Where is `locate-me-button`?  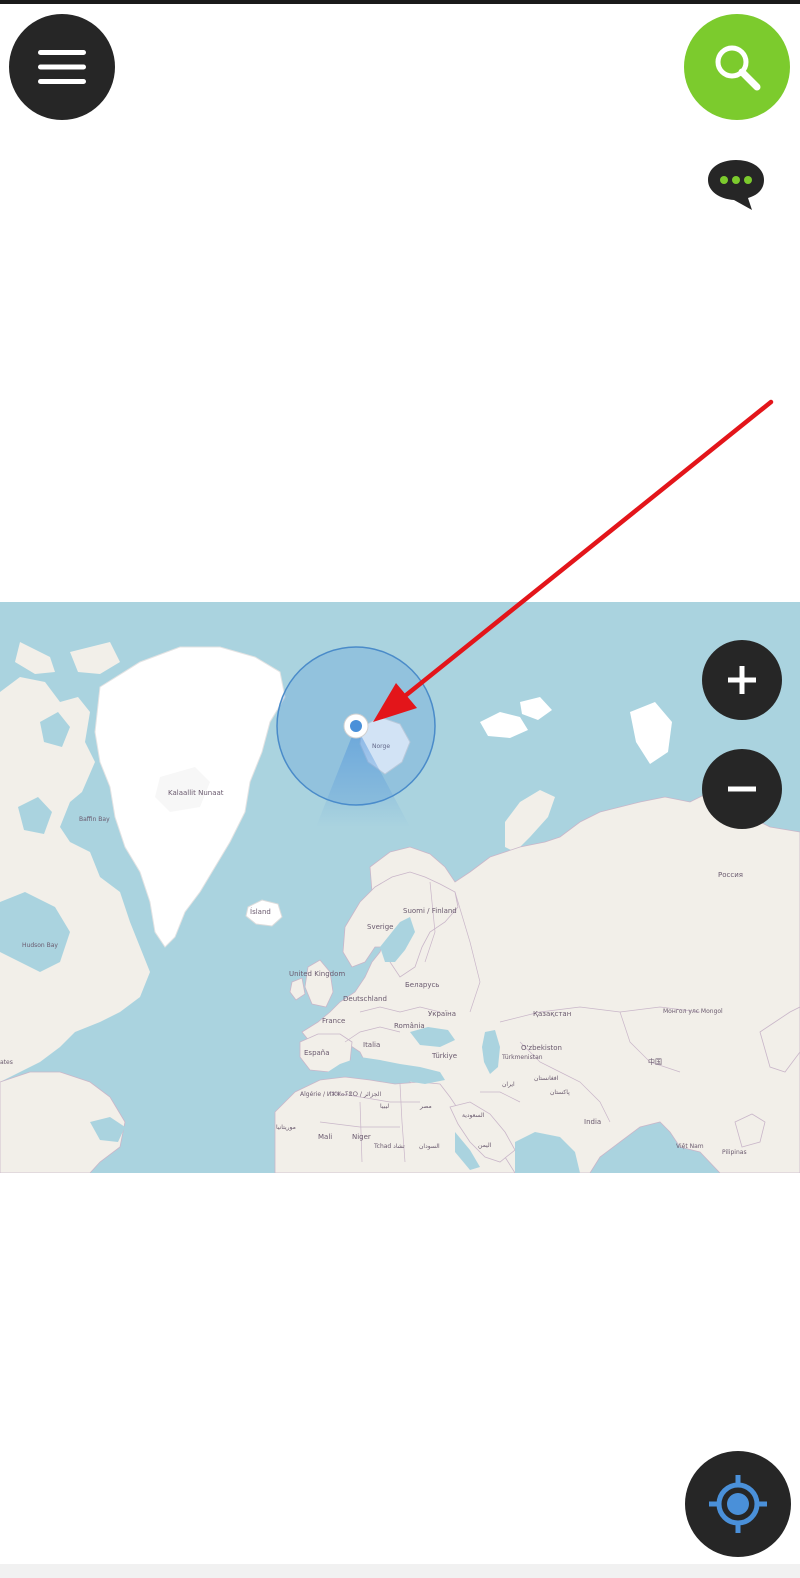 locate-me-button is located at coordinates (738, 1504).